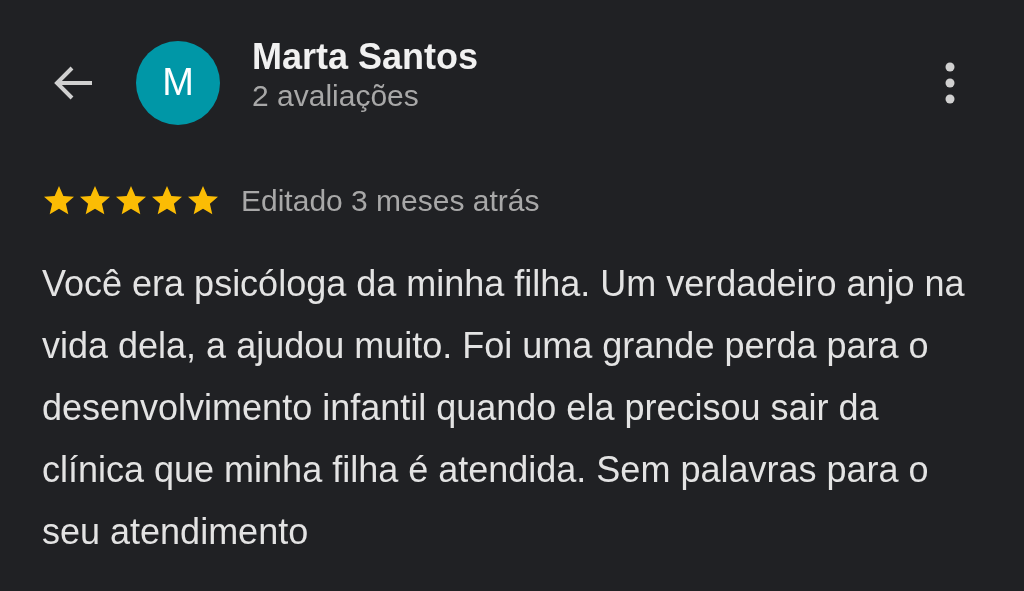 Image resolution: width=1024 pixels, height=591 pixels. I want to click on reviewer-name: Marta Santos, so click(366, 56).